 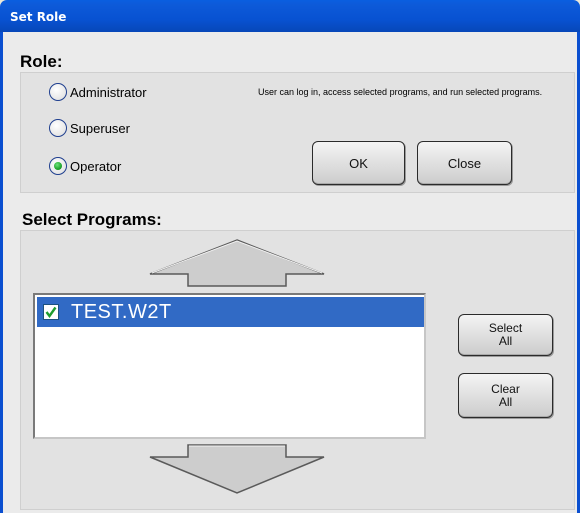 I want to click on radio-superuser: Superuser, so click(x=89, y=128).